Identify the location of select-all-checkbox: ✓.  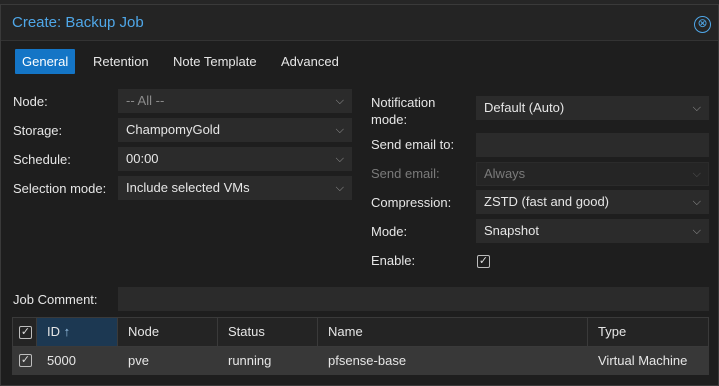
(25, 332).